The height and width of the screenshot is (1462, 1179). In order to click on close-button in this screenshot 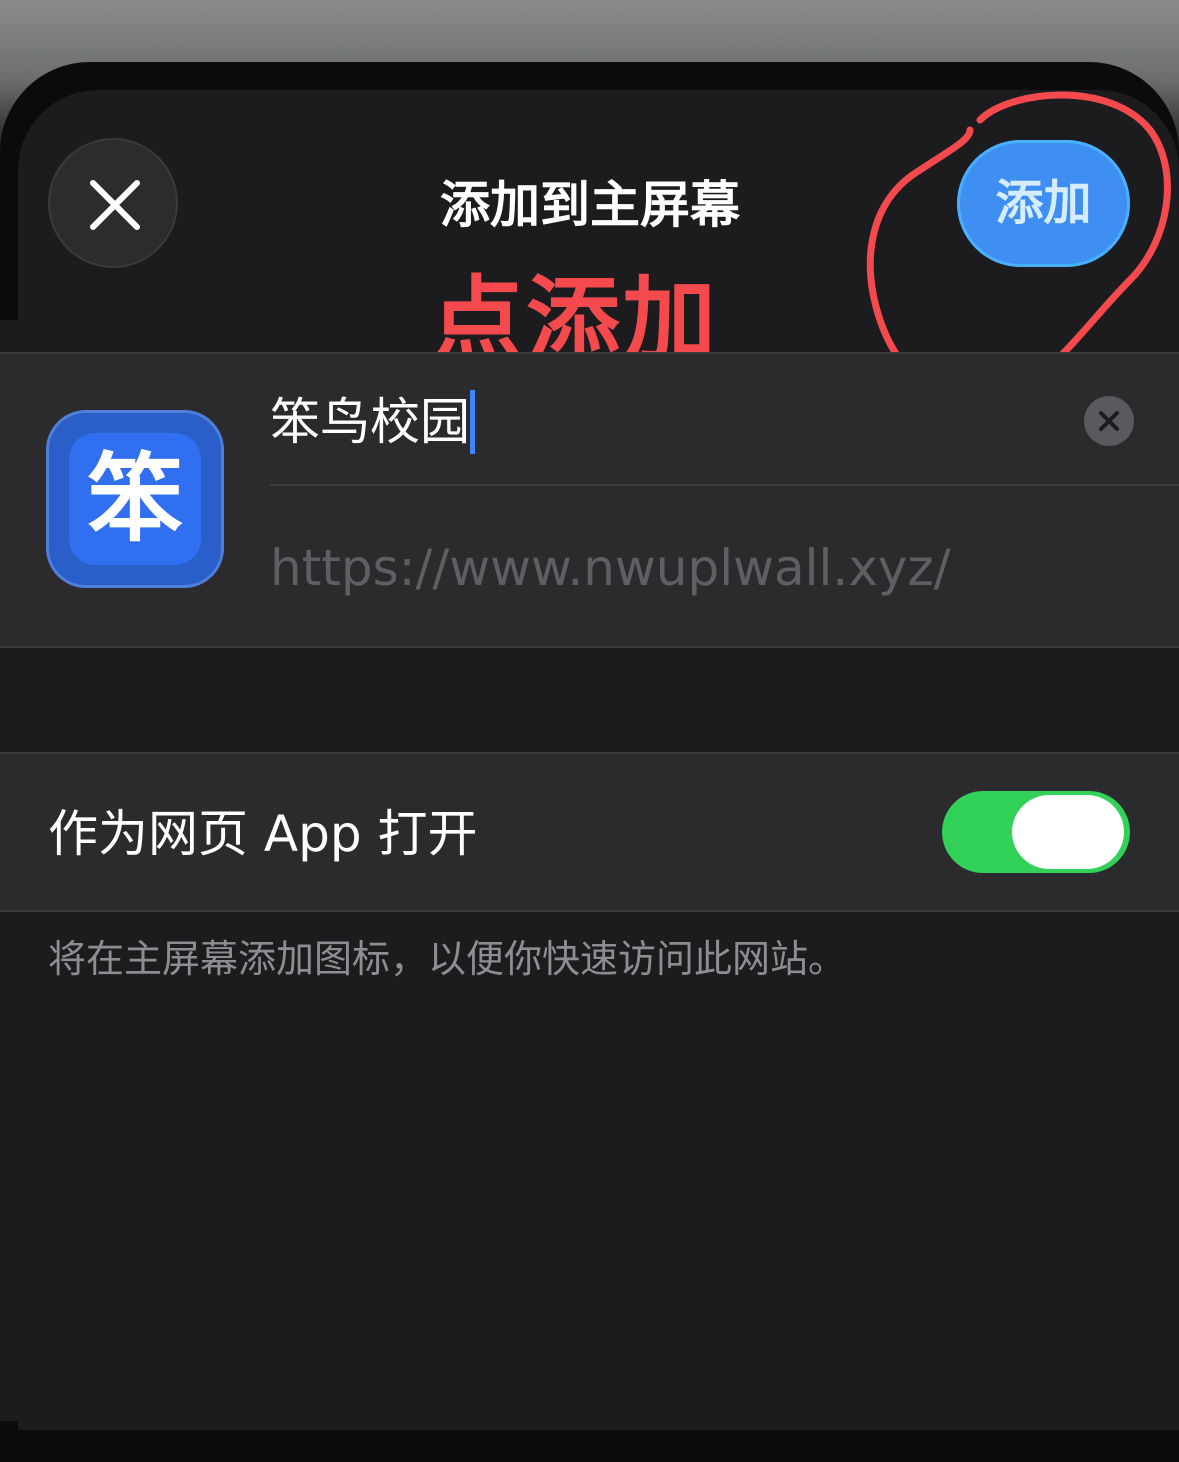, I will do `click(113, 203)`.